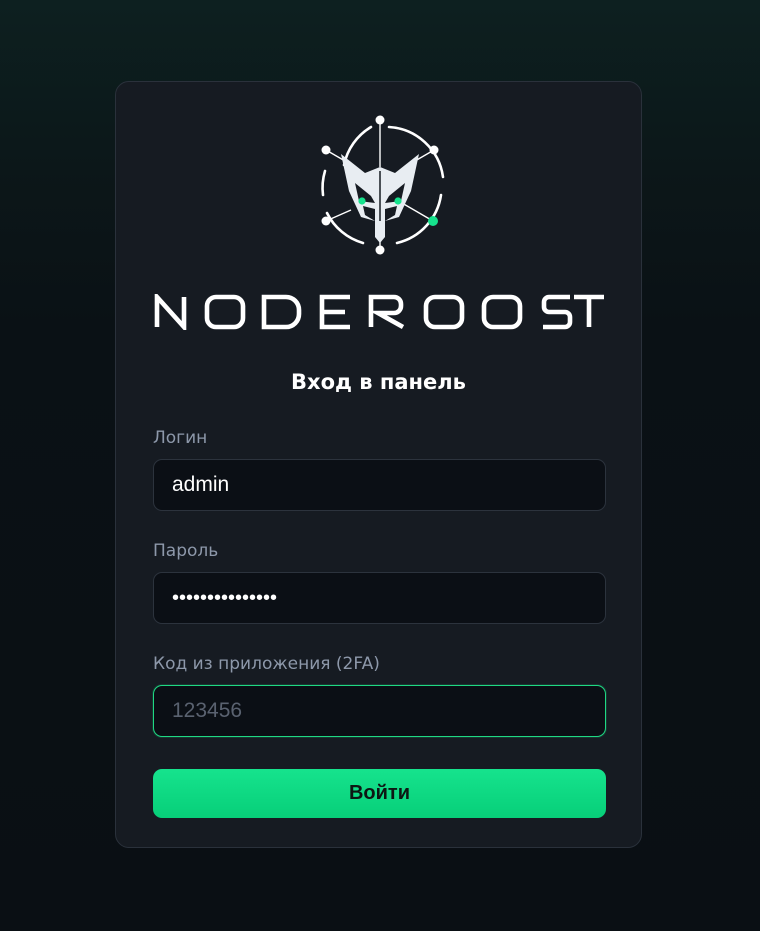  Describe the element at coordinates (266, 664) in the screenshot. I see `otp-label: Код из приложения (2FA)` at that location.